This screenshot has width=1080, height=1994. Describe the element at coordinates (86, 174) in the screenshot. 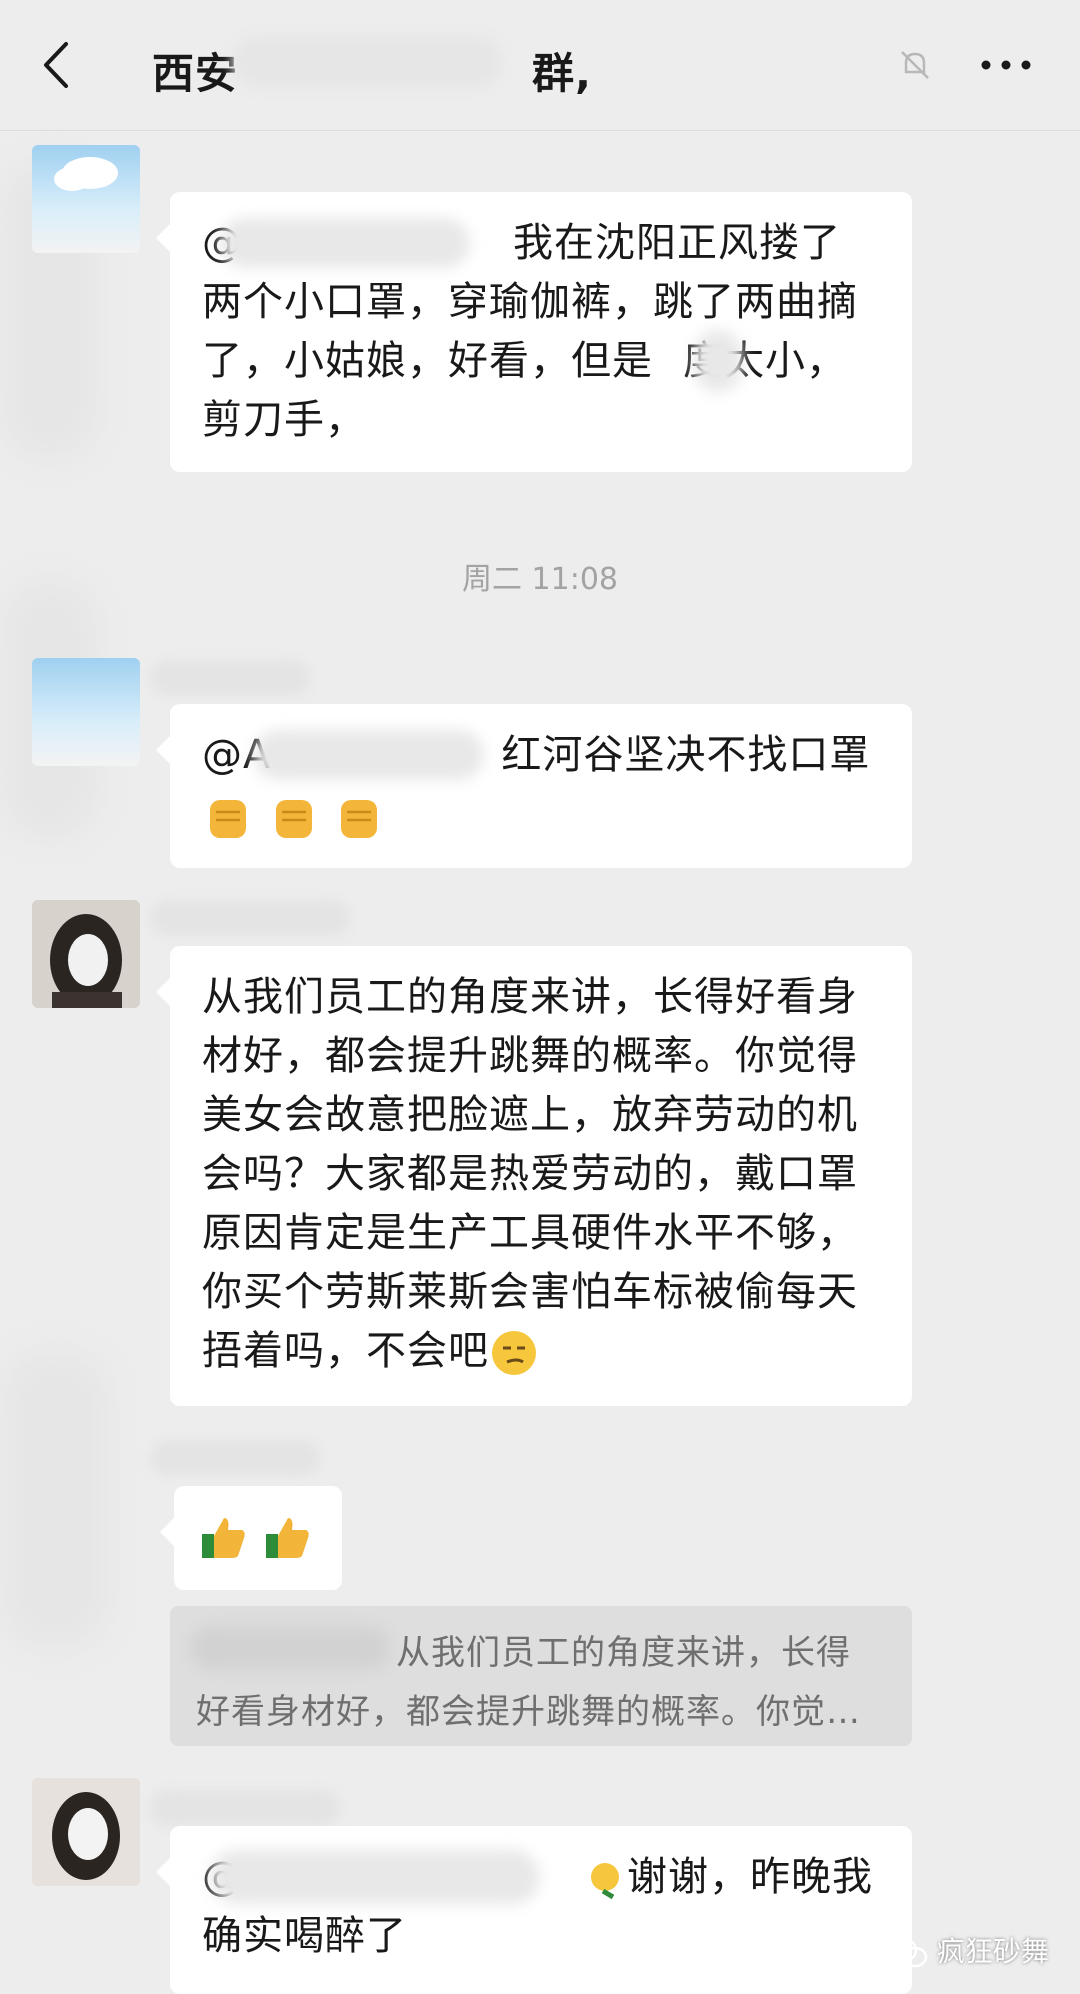

I see `cloud-icon` at that location.